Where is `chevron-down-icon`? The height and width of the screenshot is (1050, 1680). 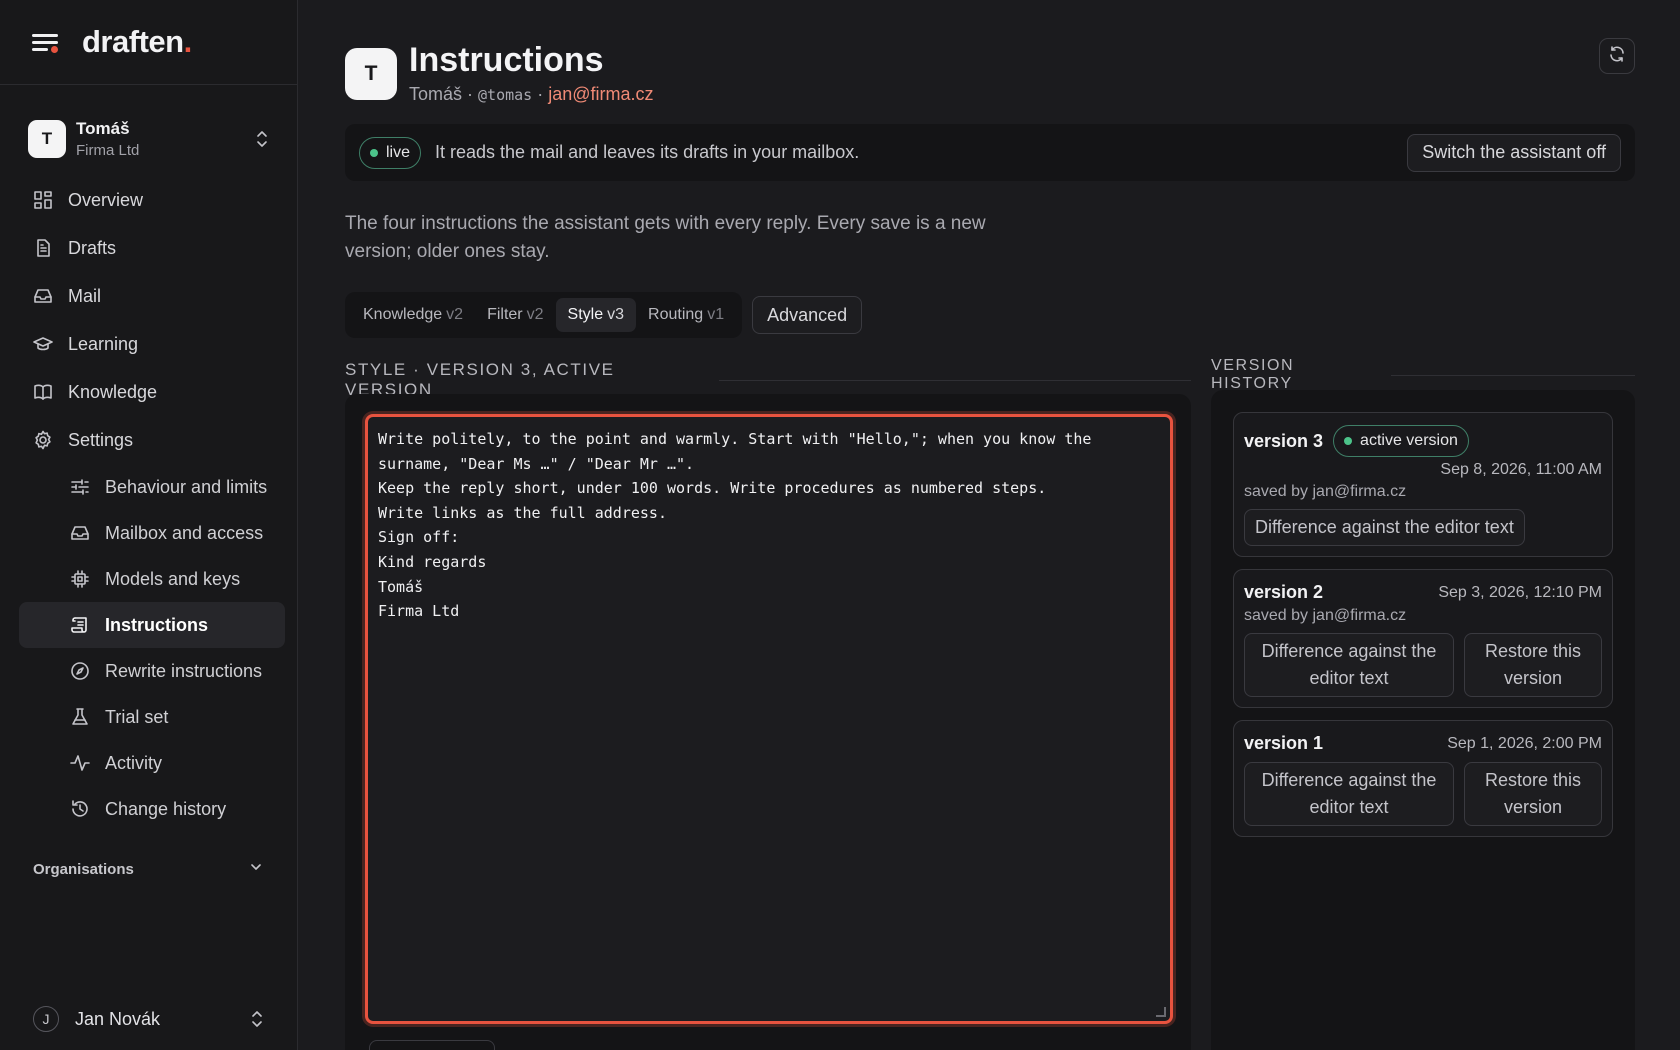
chevron-down-icon is located at coordinates (256, 869).